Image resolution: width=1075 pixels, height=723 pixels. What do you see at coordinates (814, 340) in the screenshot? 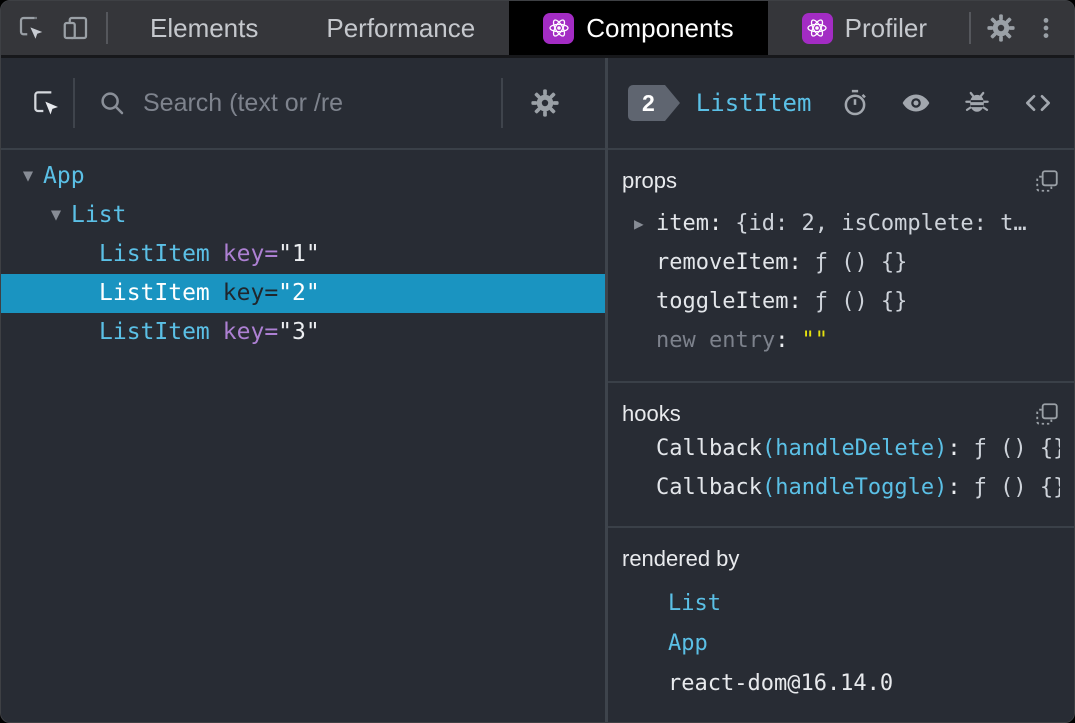
I see `new-entry-value-field: ""` at bounding box center [814, 340].